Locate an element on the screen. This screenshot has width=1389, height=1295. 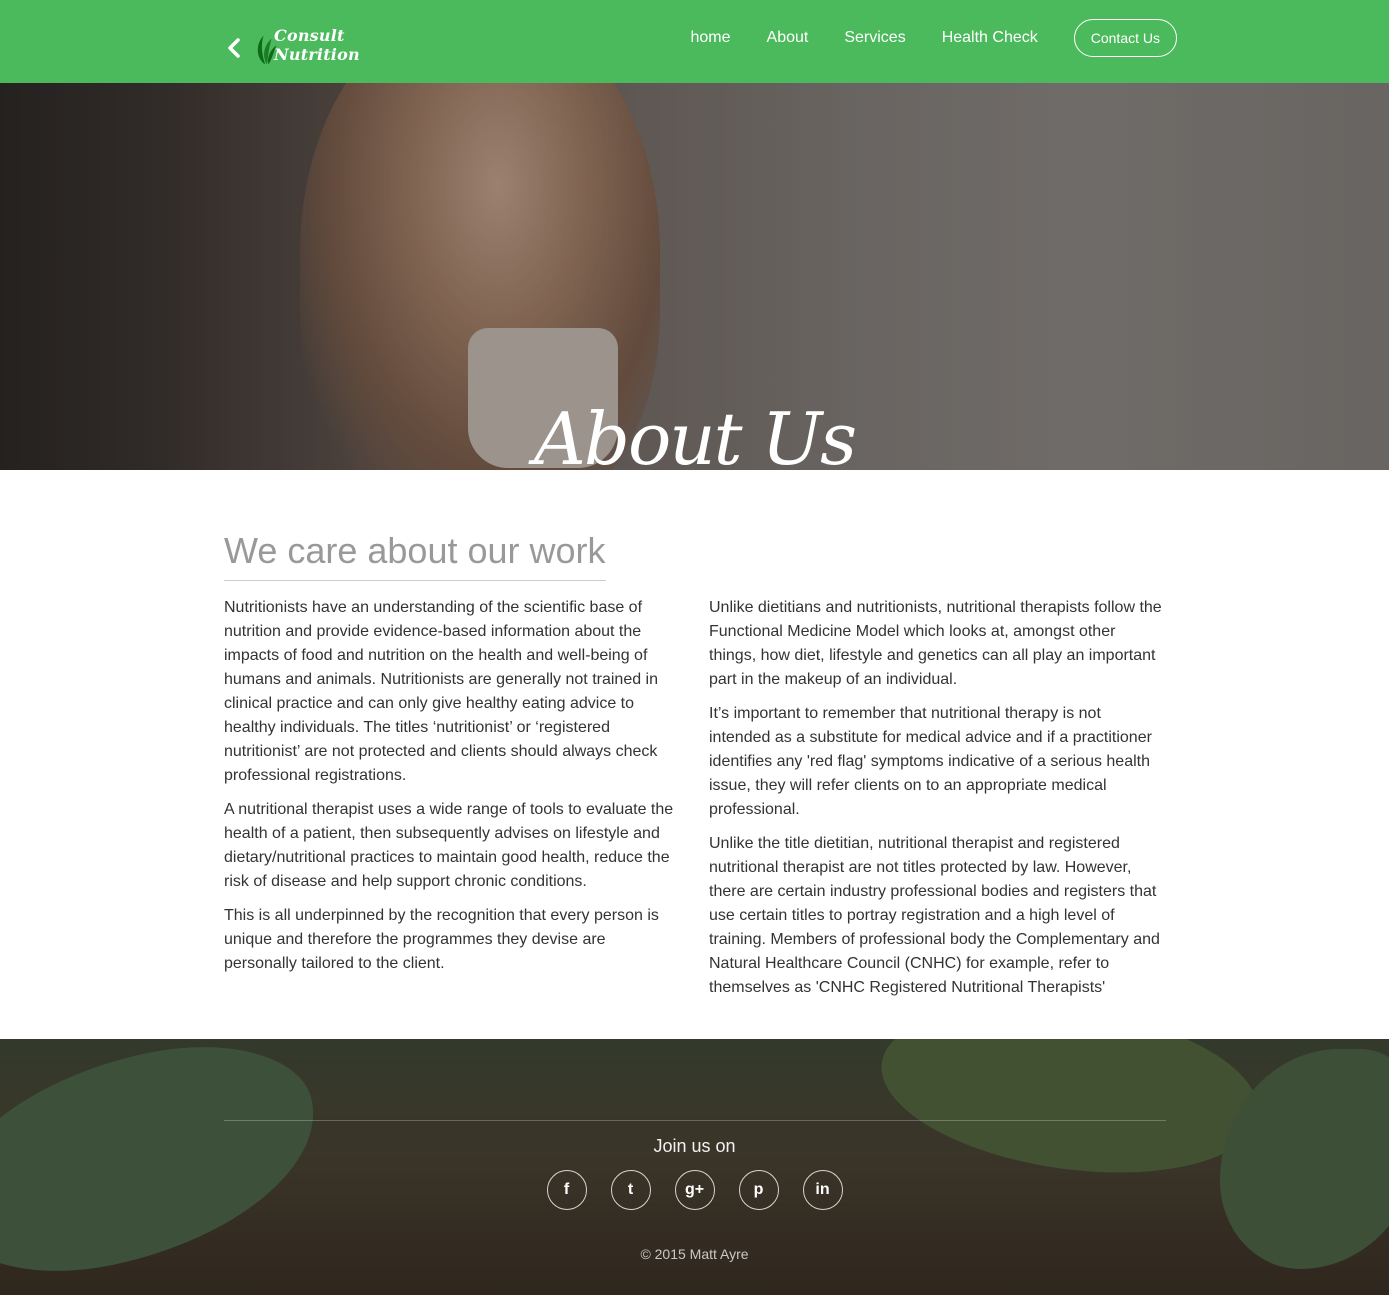
brand-logo: Consult Nutrition is located at coordinates (329, 48).